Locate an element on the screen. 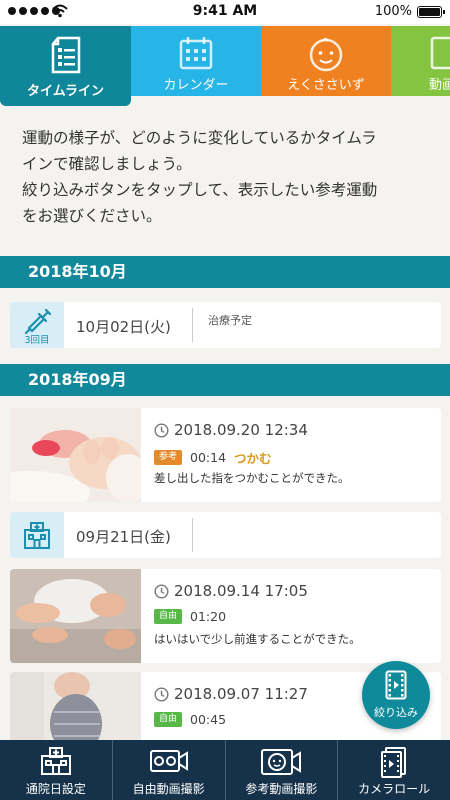 Image resolution: width=450 pixels, height=800 pixels. datetime-text: 2018.09.20 12:34 is located at coordinates (241, 430).